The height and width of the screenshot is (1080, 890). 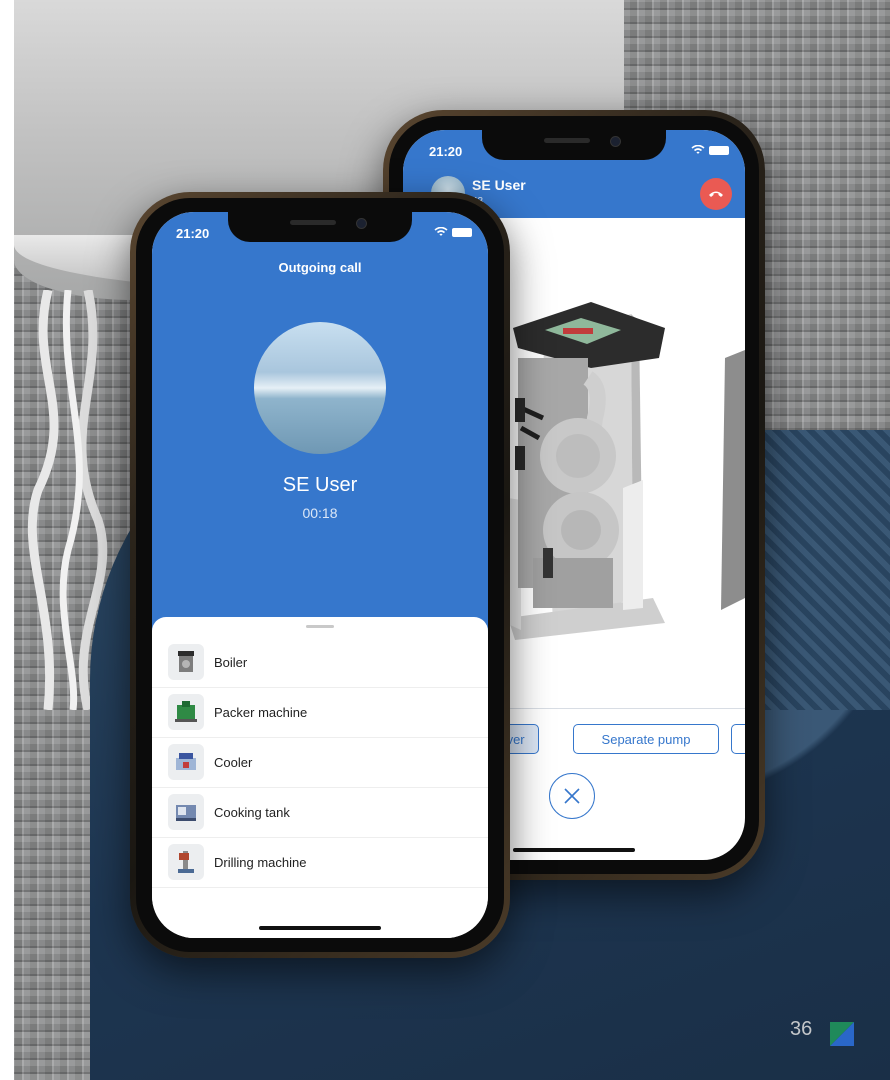 What do you see at coordinates (186, 812) in the screenshot?
I see `cooking-tank-icon` at bounding box center [186, 812].